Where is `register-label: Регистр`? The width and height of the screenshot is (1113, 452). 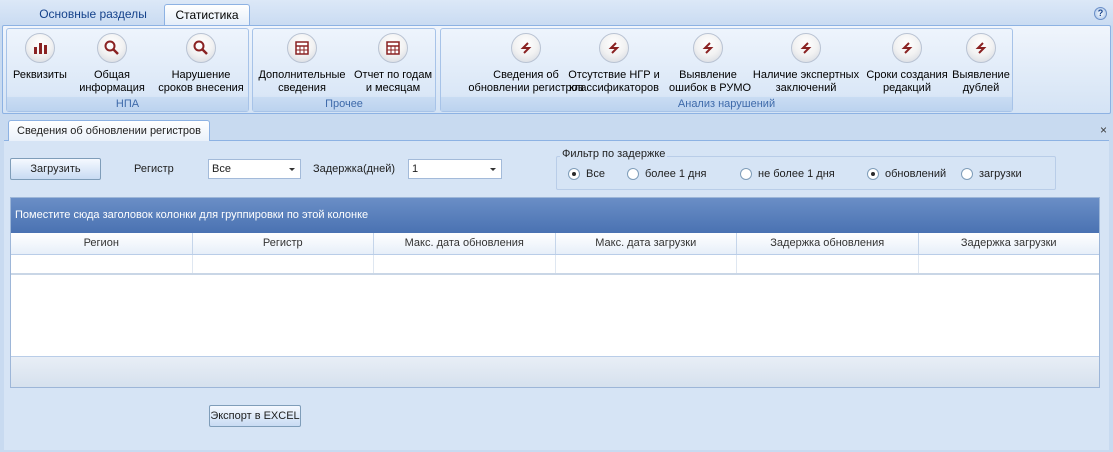 register-label: Регистр is located at coordinates (154, 169).